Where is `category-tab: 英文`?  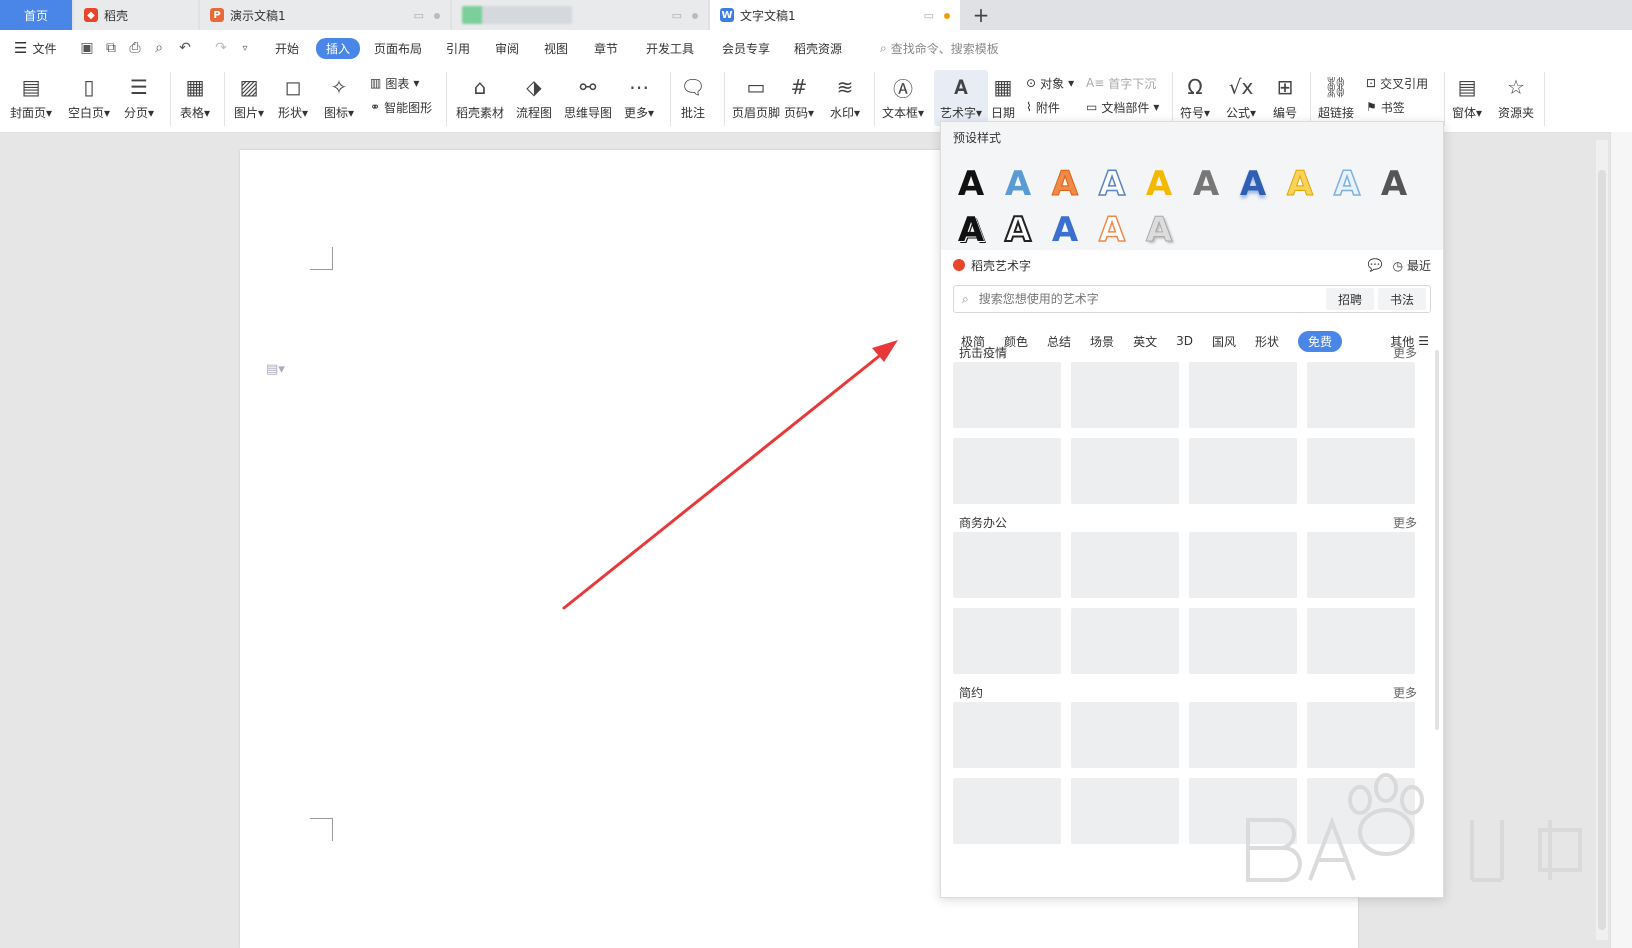 category-tab: 英文 is located at coordinates (1145, 341).